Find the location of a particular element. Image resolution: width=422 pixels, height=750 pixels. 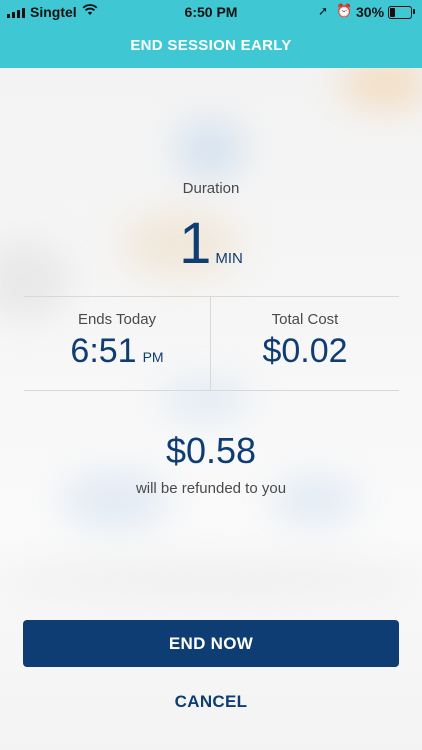

cancel-button: CANCEL is located at coordinates (211, 702).